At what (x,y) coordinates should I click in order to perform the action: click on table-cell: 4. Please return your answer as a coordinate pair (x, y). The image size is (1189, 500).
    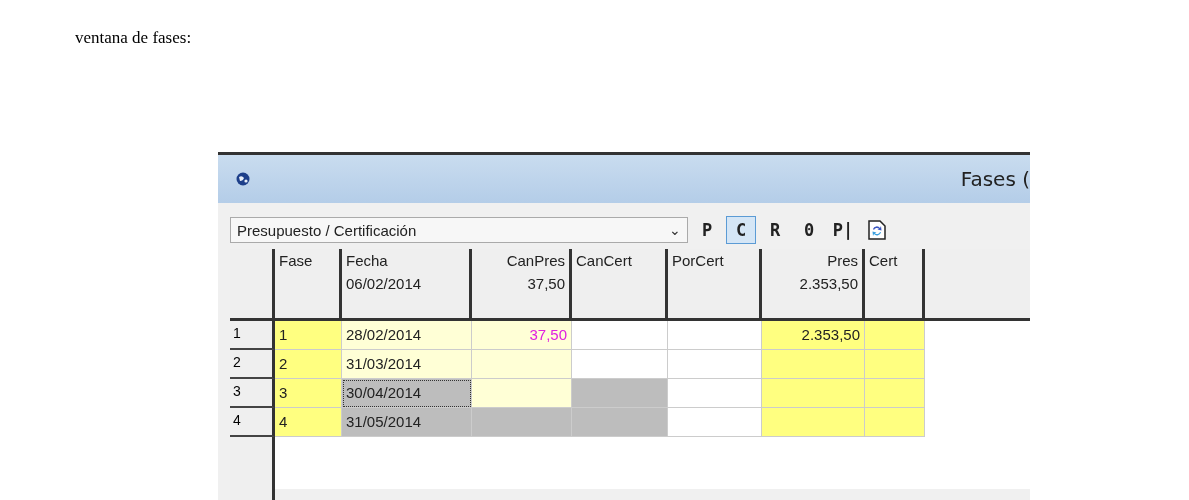
    Looking at the image, I should click on (308, 422).